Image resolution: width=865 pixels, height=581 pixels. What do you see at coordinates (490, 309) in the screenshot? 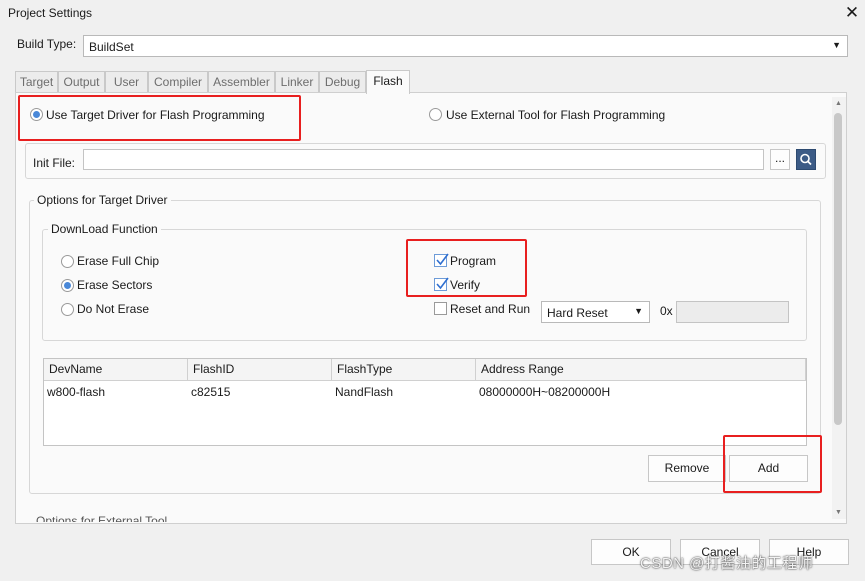
I see `reset-and-run-label: Reset and Run` at bounding box center [490, 309].